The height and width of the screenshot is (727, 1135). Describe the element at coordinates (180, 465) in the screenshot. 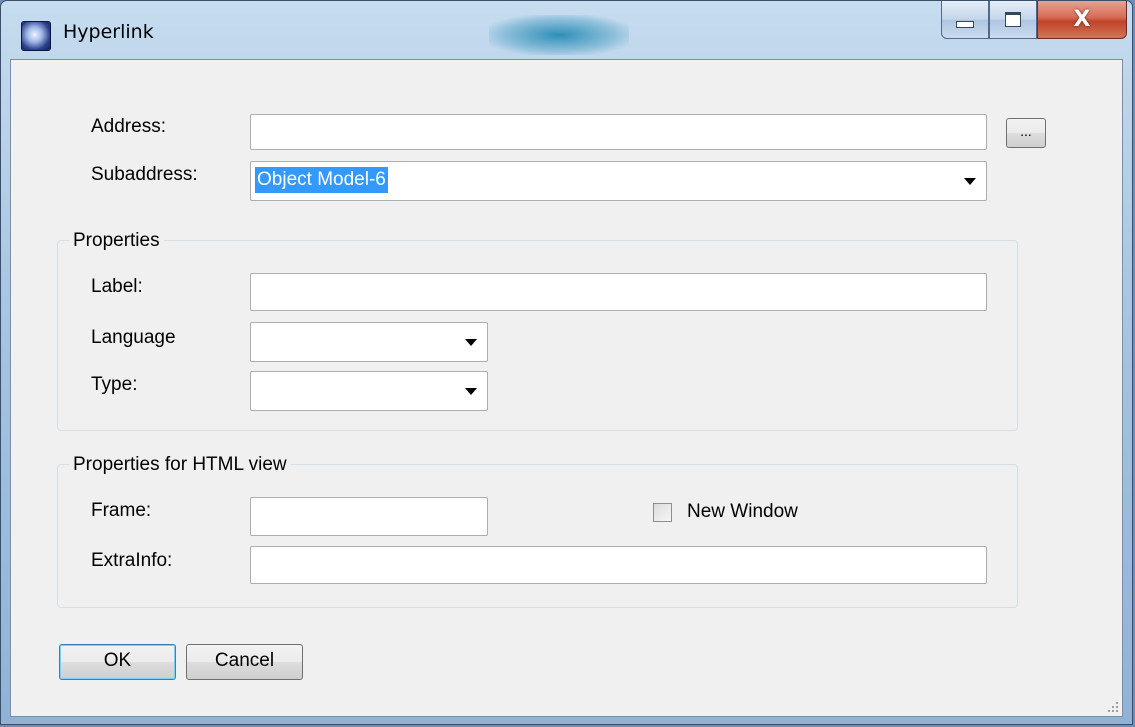

I see `html-view-group-title: Properties for HTML view` at that location.